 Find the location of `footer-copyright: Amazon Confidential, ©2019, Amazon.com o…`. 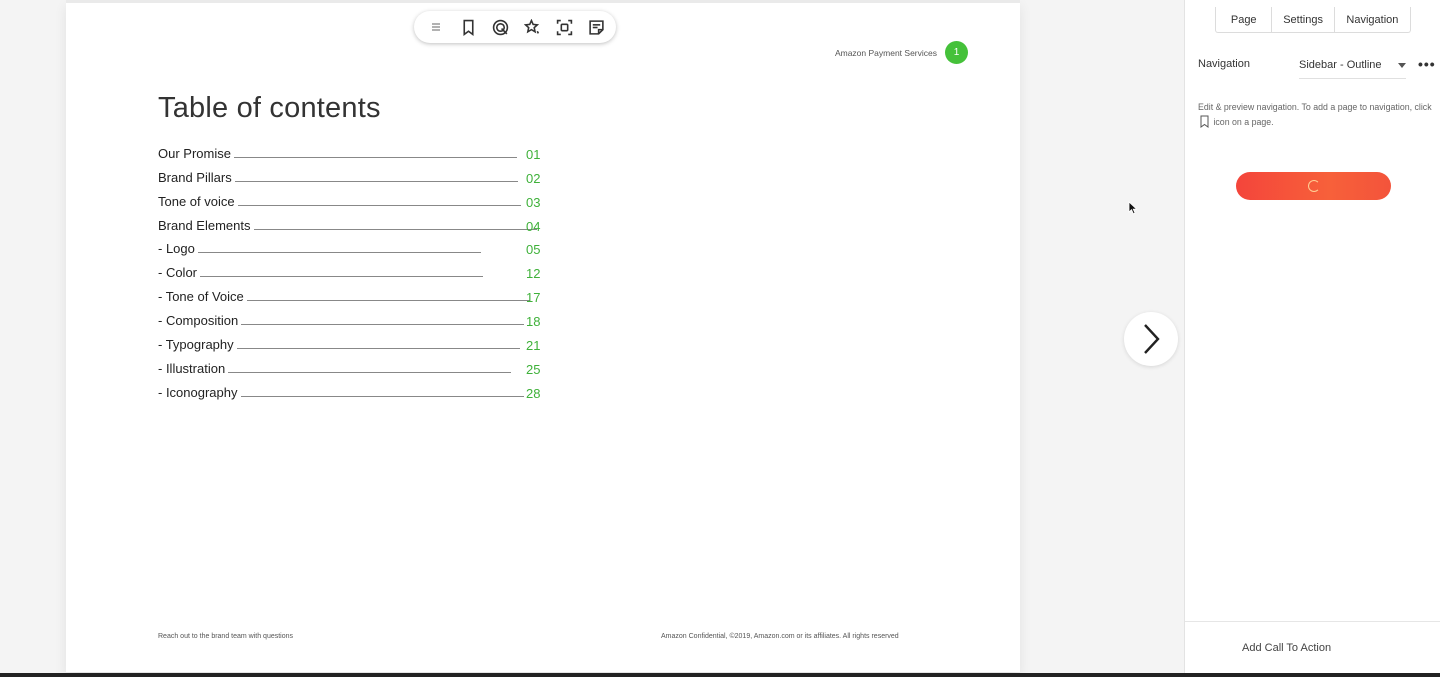

footer-copyright: Amazon Confidential, ©2019, Amazon.com o… is located at coordinates (780, 636).